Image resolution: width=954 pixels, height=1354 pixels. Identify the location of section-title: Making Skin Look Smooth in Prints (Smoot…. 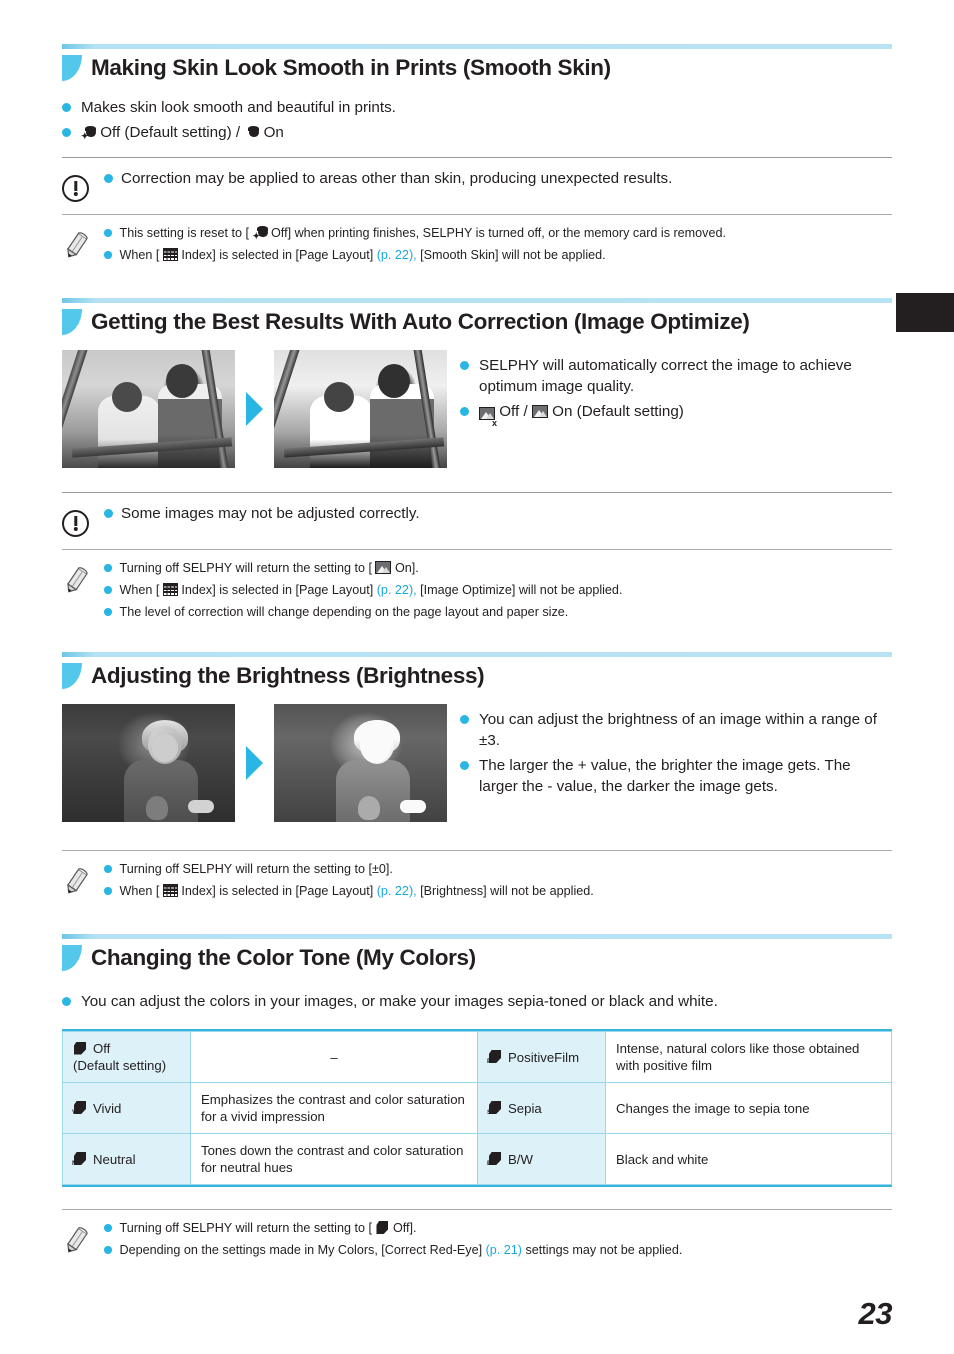
(351, 67).